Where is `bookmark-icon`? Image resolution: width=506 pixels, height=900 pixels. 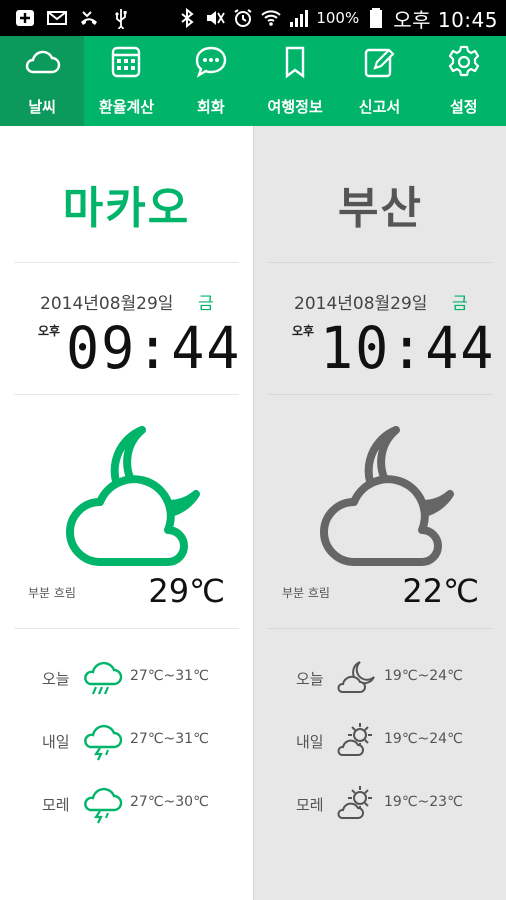
bookmark-icon is located at coordinates (295, 62).